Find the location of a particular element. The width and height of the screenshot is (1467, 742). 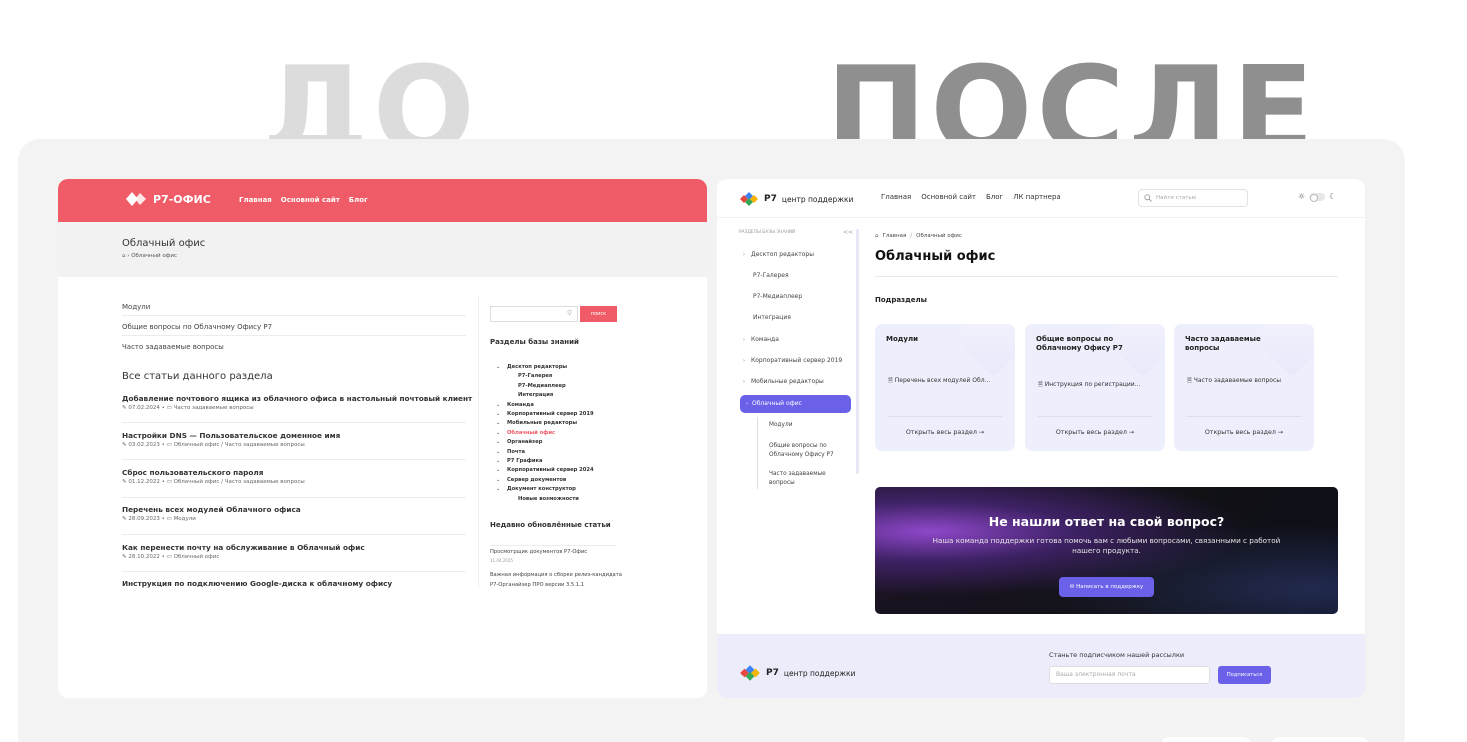

sidebar-subitem: Часто задаваемые вопросы is located at coordinates (808, 478).